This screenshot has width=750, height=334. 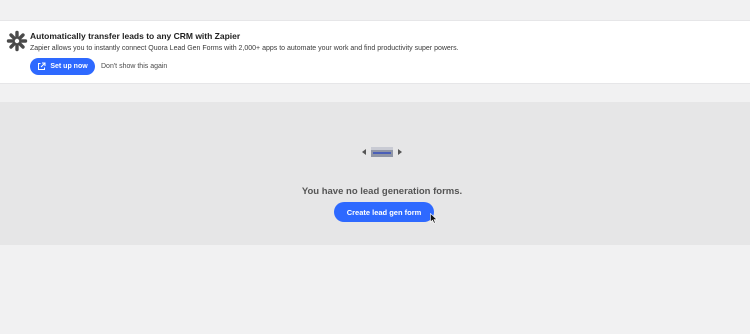 What do you see at coordinates (134, 66) in the screenshot?
I see `dont-show-again-link: Don't show this again` at bounding box center [134, 66].